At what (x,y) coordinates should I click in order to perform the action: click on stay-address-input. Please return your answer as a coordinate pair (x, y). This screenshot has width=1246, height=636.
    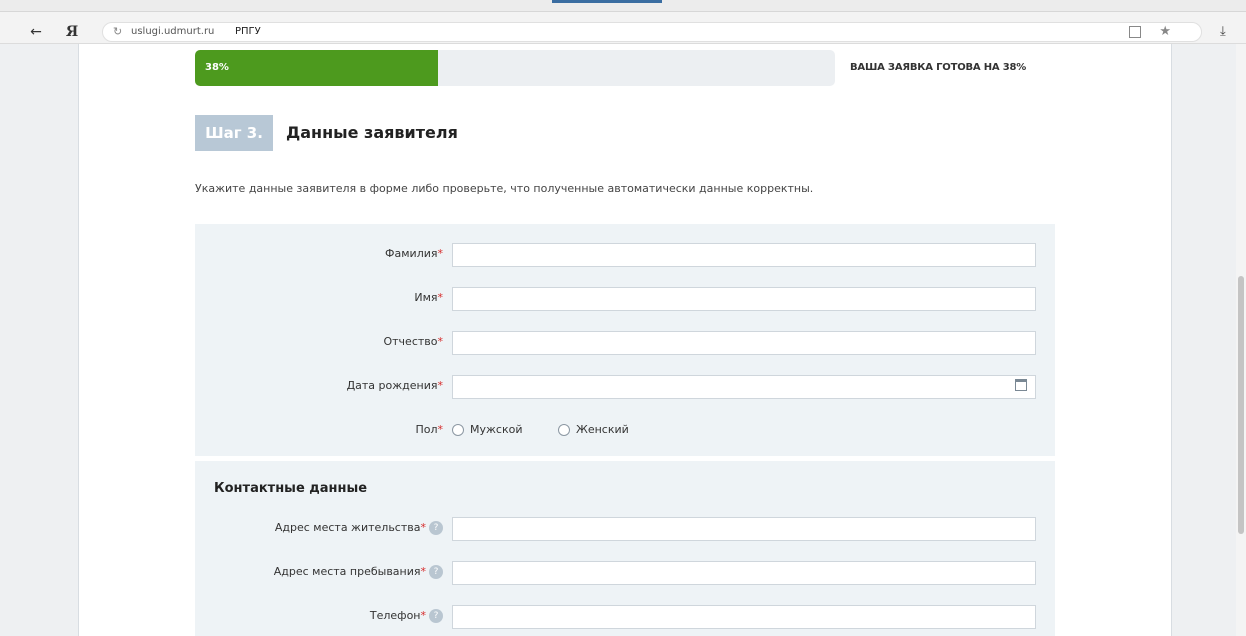
    Looking at the image, I should click on (744, 573).